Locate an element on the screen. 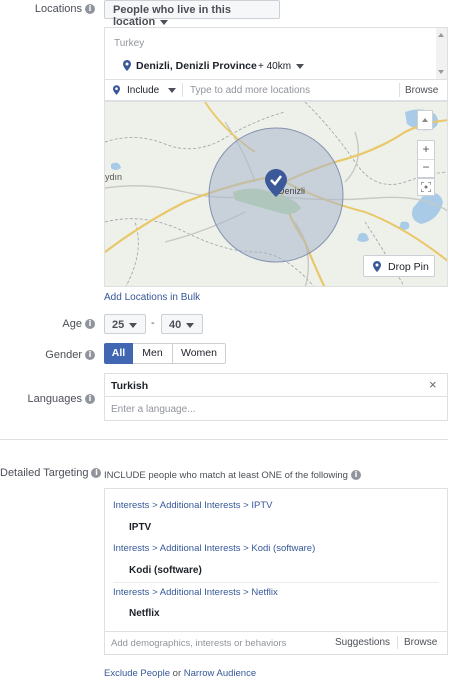 Image resolution: width=462 pixels, height=698 pixels. zoom-in-button: + is located at coordinates (426, 149).